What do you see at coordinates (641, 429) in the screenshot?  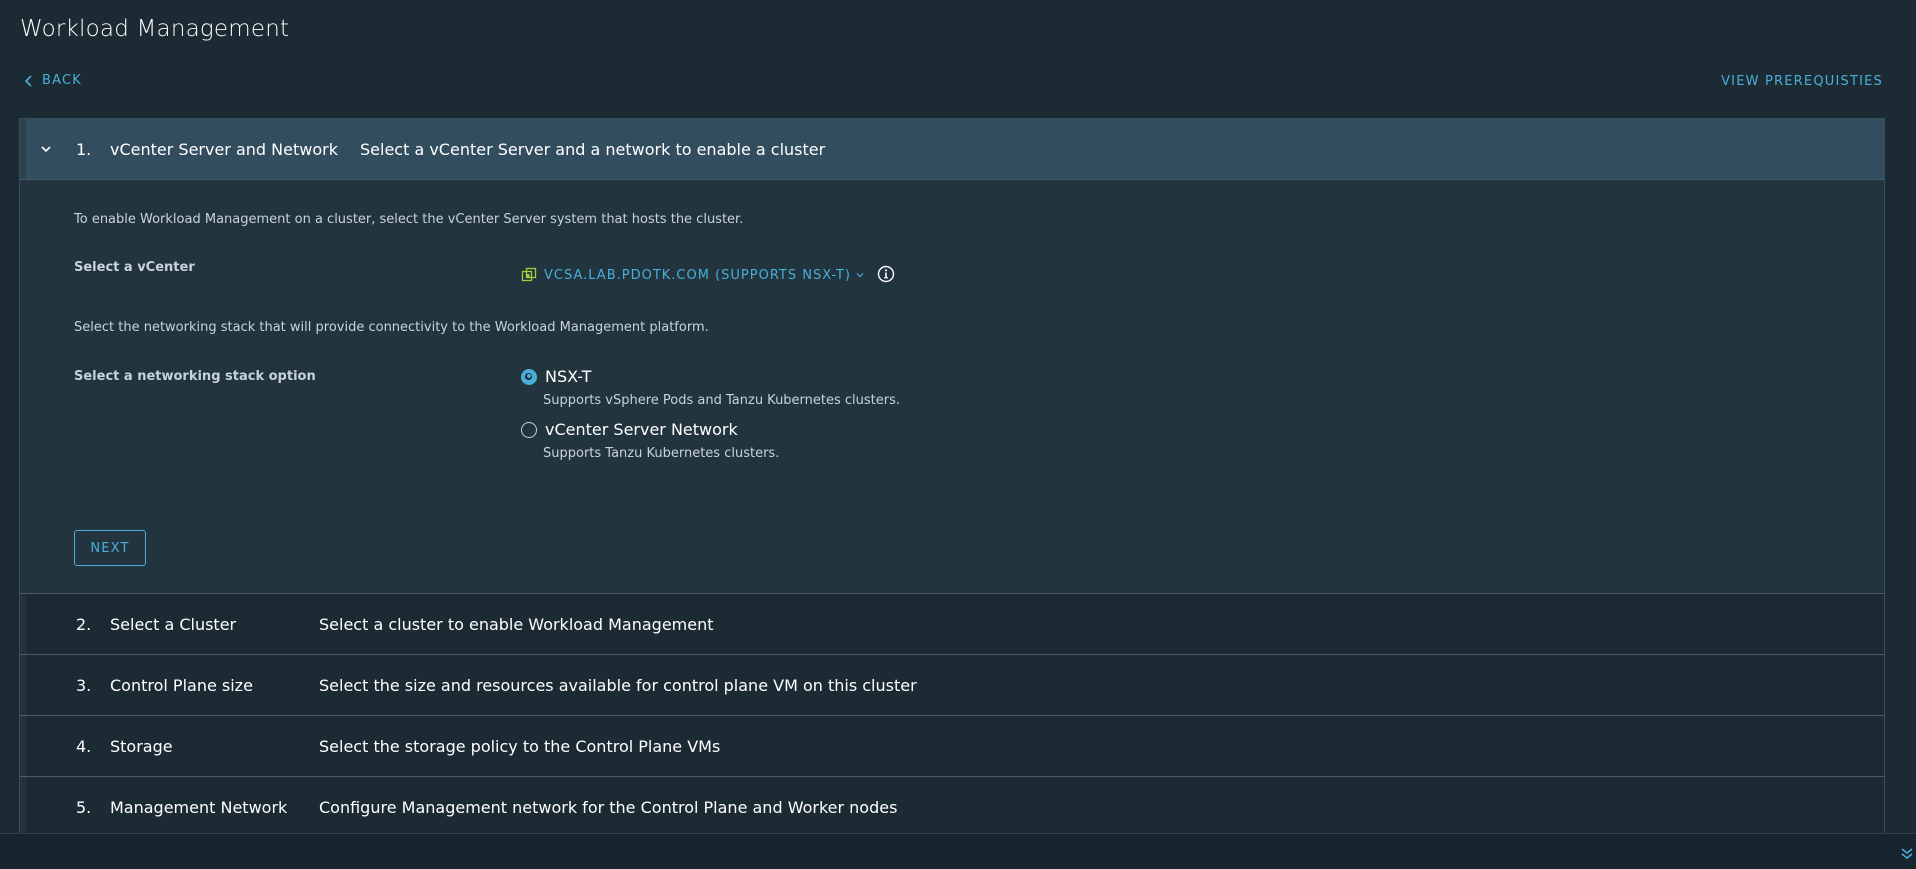 I see `radio-label: vCenter Server Network` at bounding box center [641, 429].